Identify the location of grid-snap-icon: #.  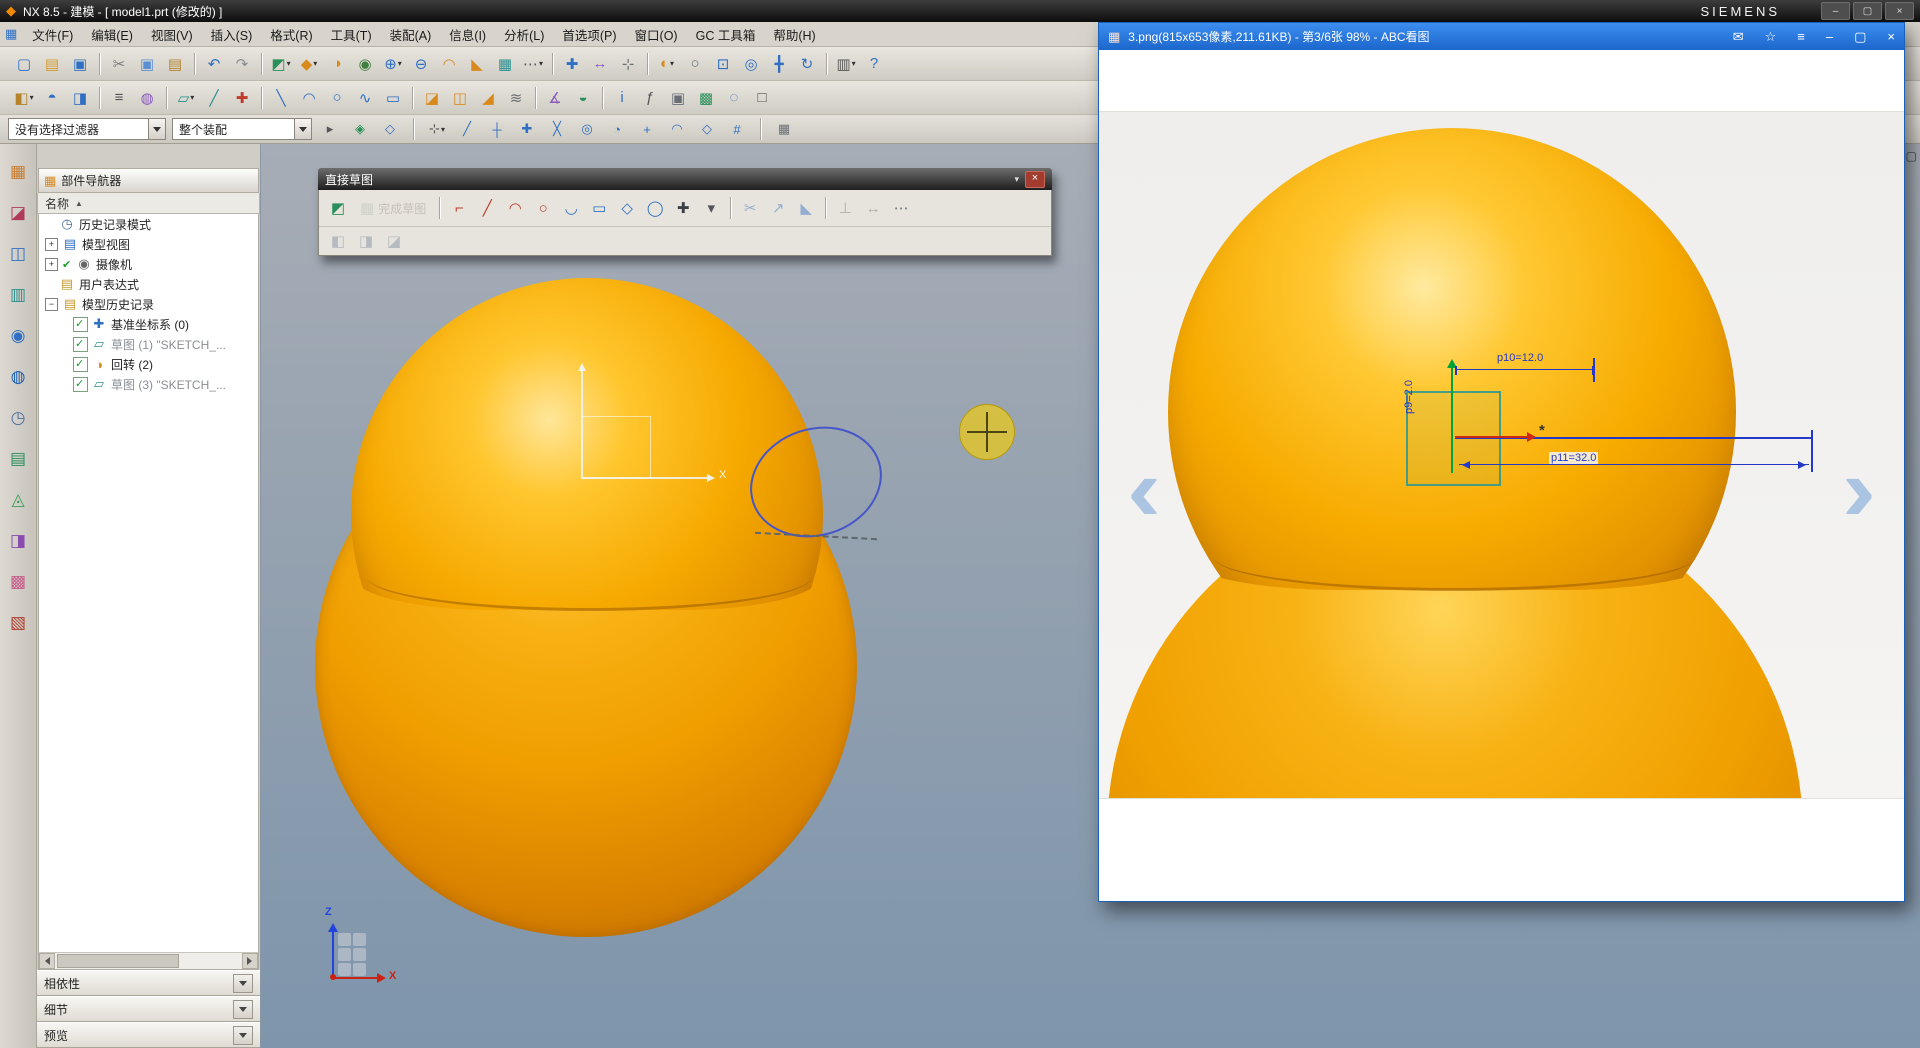
(737, 129).